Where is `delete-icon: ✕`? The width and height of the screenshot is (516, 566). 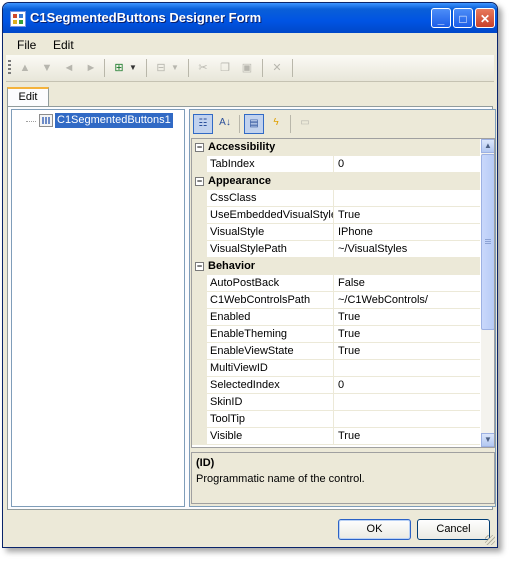 delete-icon: ✕ is located at coordinates (277, 68).